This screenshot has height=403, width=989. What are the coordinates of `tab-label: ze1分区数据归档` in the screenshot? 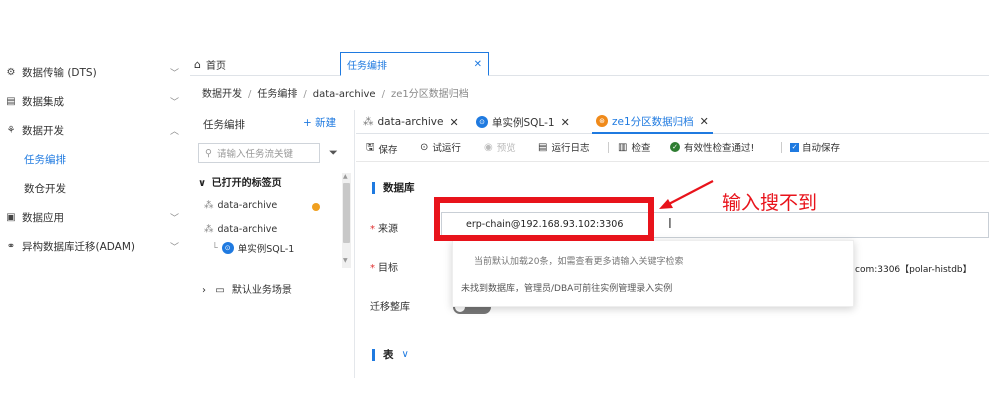 It's located at (653, 121).